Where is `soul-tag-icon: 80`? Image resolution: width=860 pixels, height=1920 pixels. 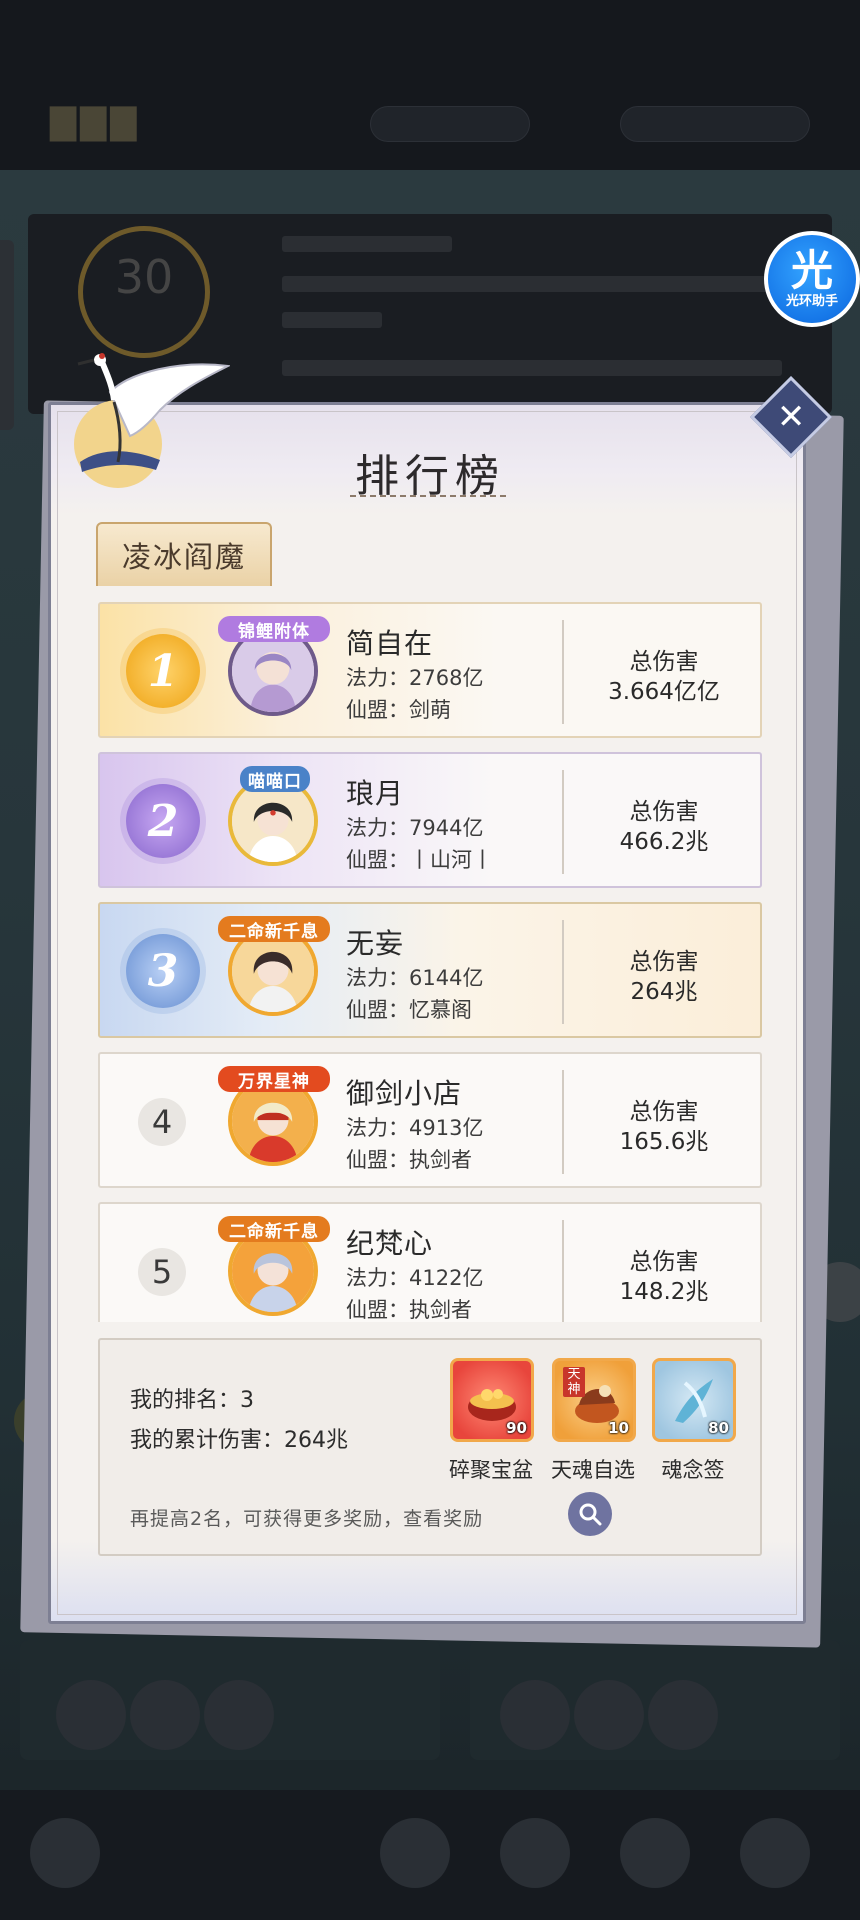
soul-tag-icon: 80 is located at coordinates (694, 1400).